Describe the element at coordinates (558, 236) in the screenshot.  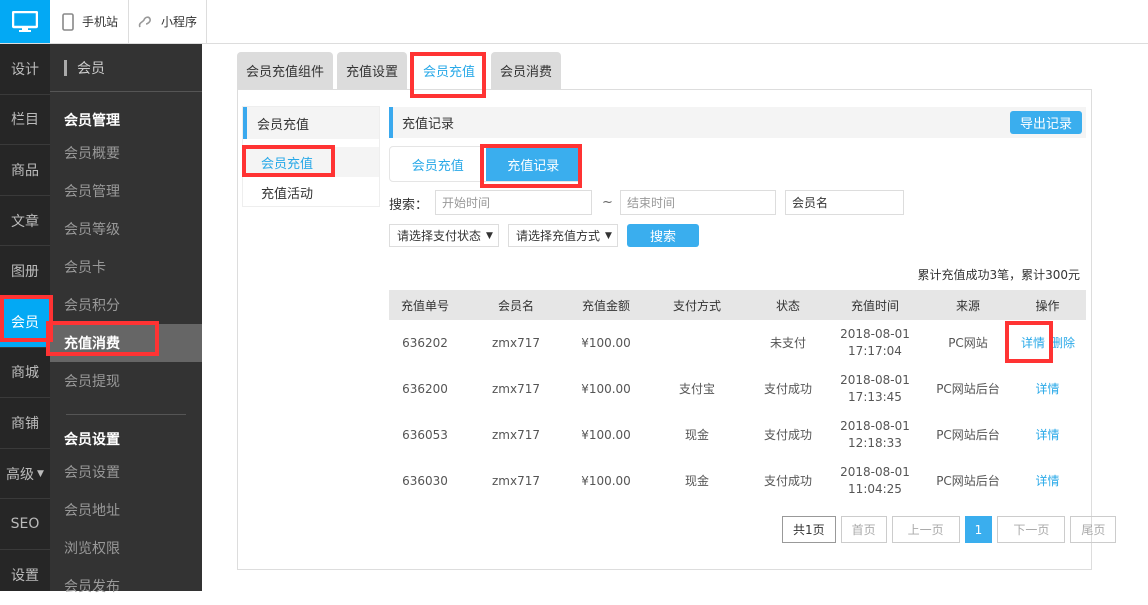
I see `pay-method-value: 请选择充值方式` at that location.